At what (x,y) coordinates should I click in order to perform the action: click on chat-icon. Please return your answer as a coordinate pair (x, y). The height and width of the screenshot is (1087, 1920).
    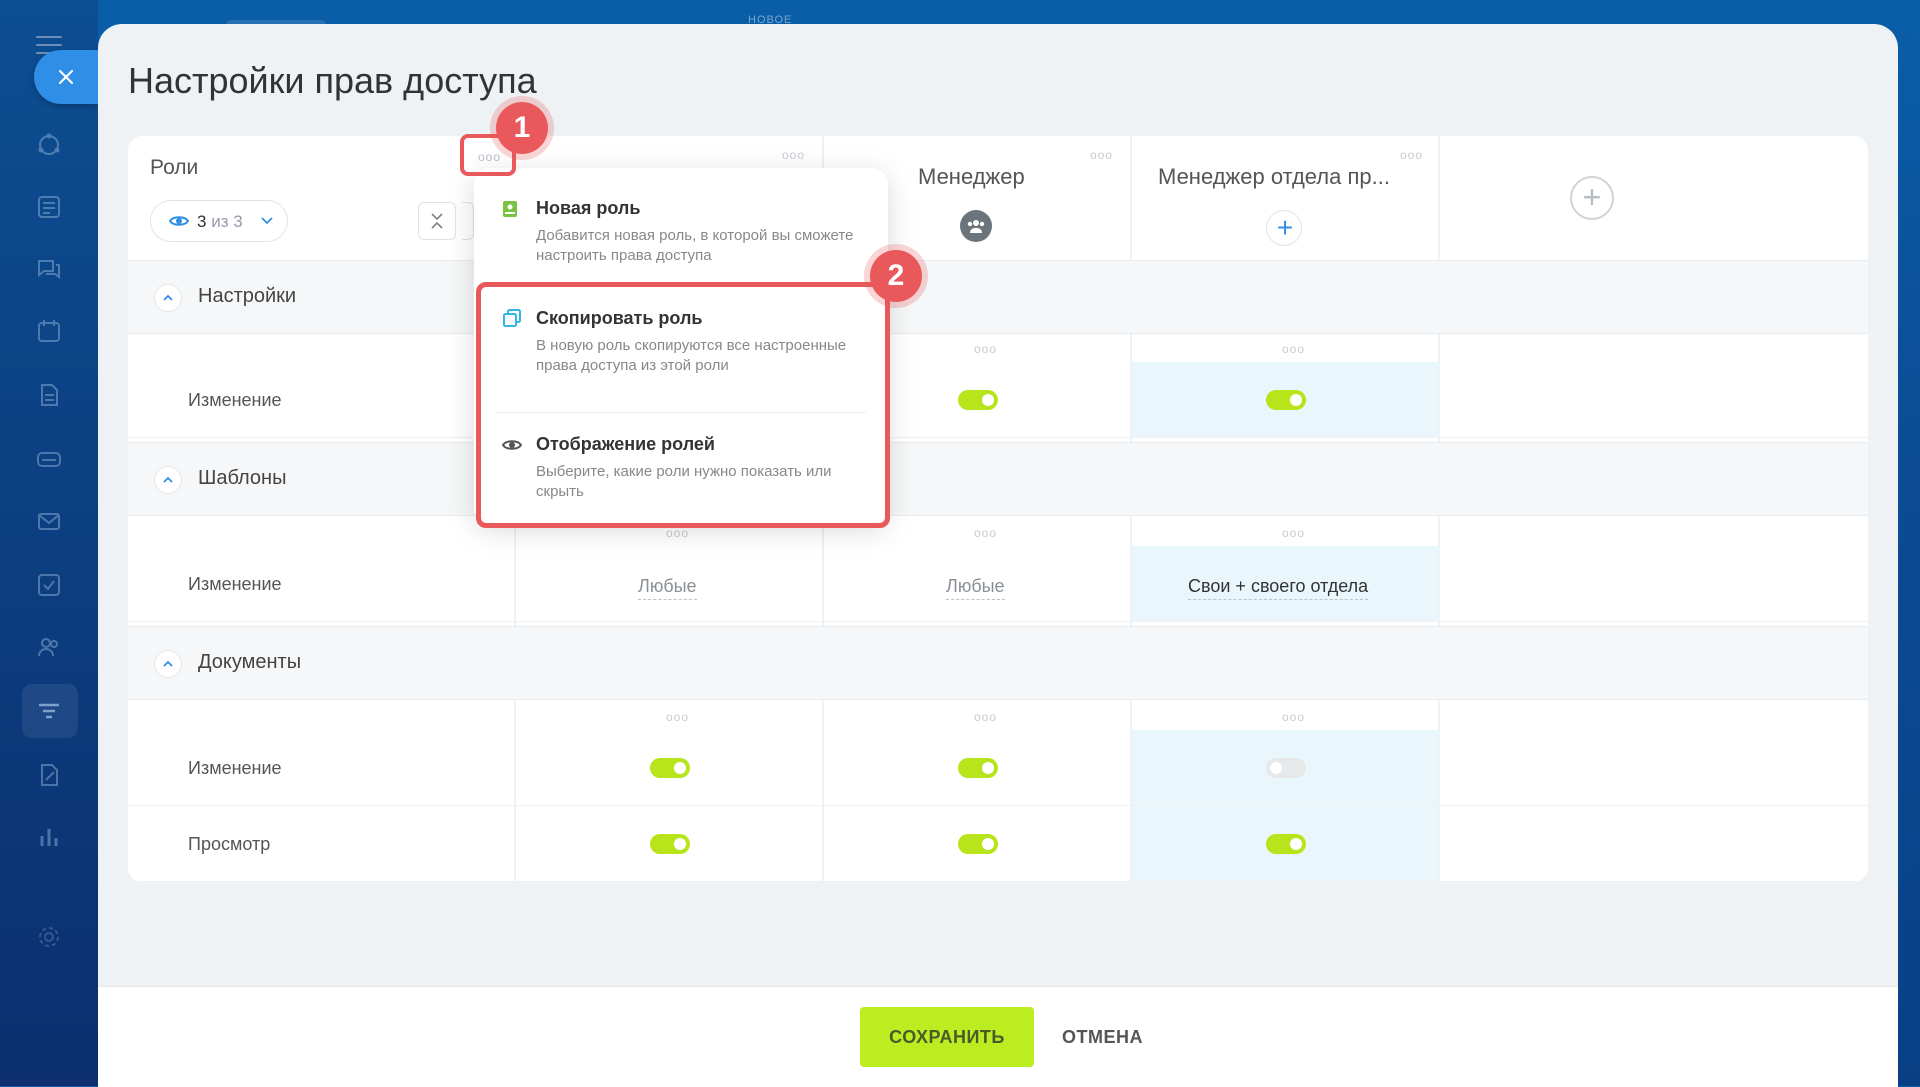
    Looking at the image, I should click on (49, 269).